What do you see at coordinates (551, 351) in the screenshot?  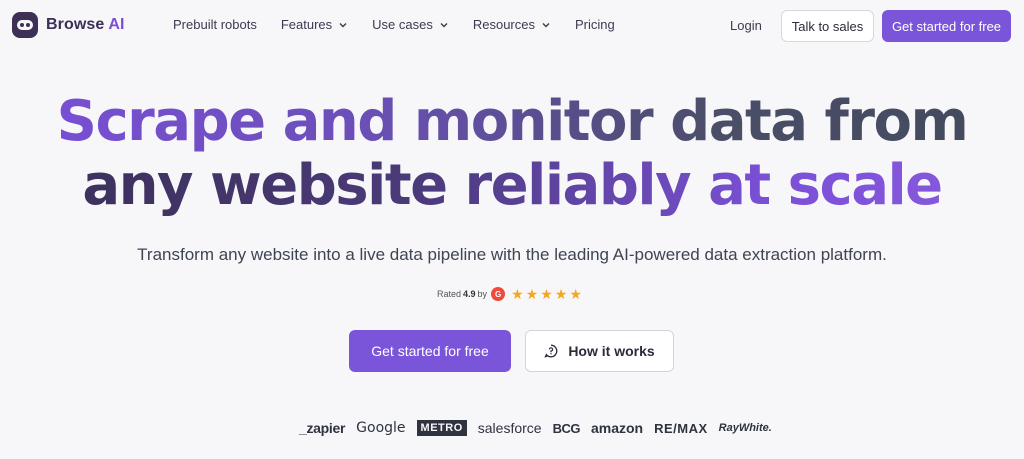 I see `chat-bubble-icon` at bounding box center [551, 351].